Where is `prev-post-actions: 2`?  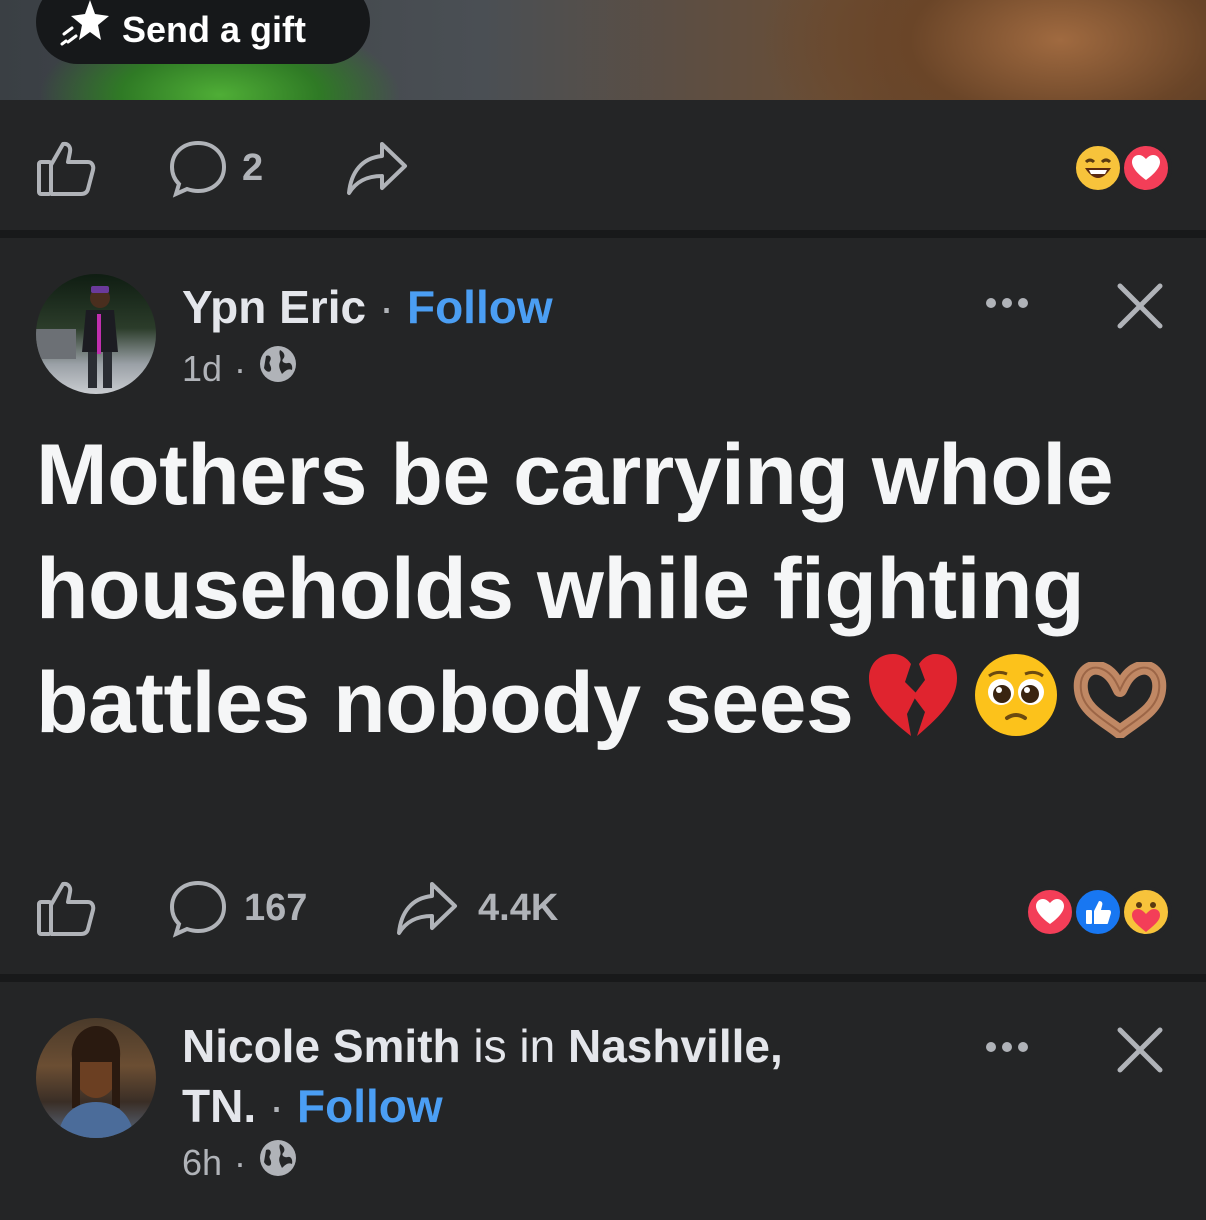
prev-post-actions: 2 is located at coordinates (603, 165).